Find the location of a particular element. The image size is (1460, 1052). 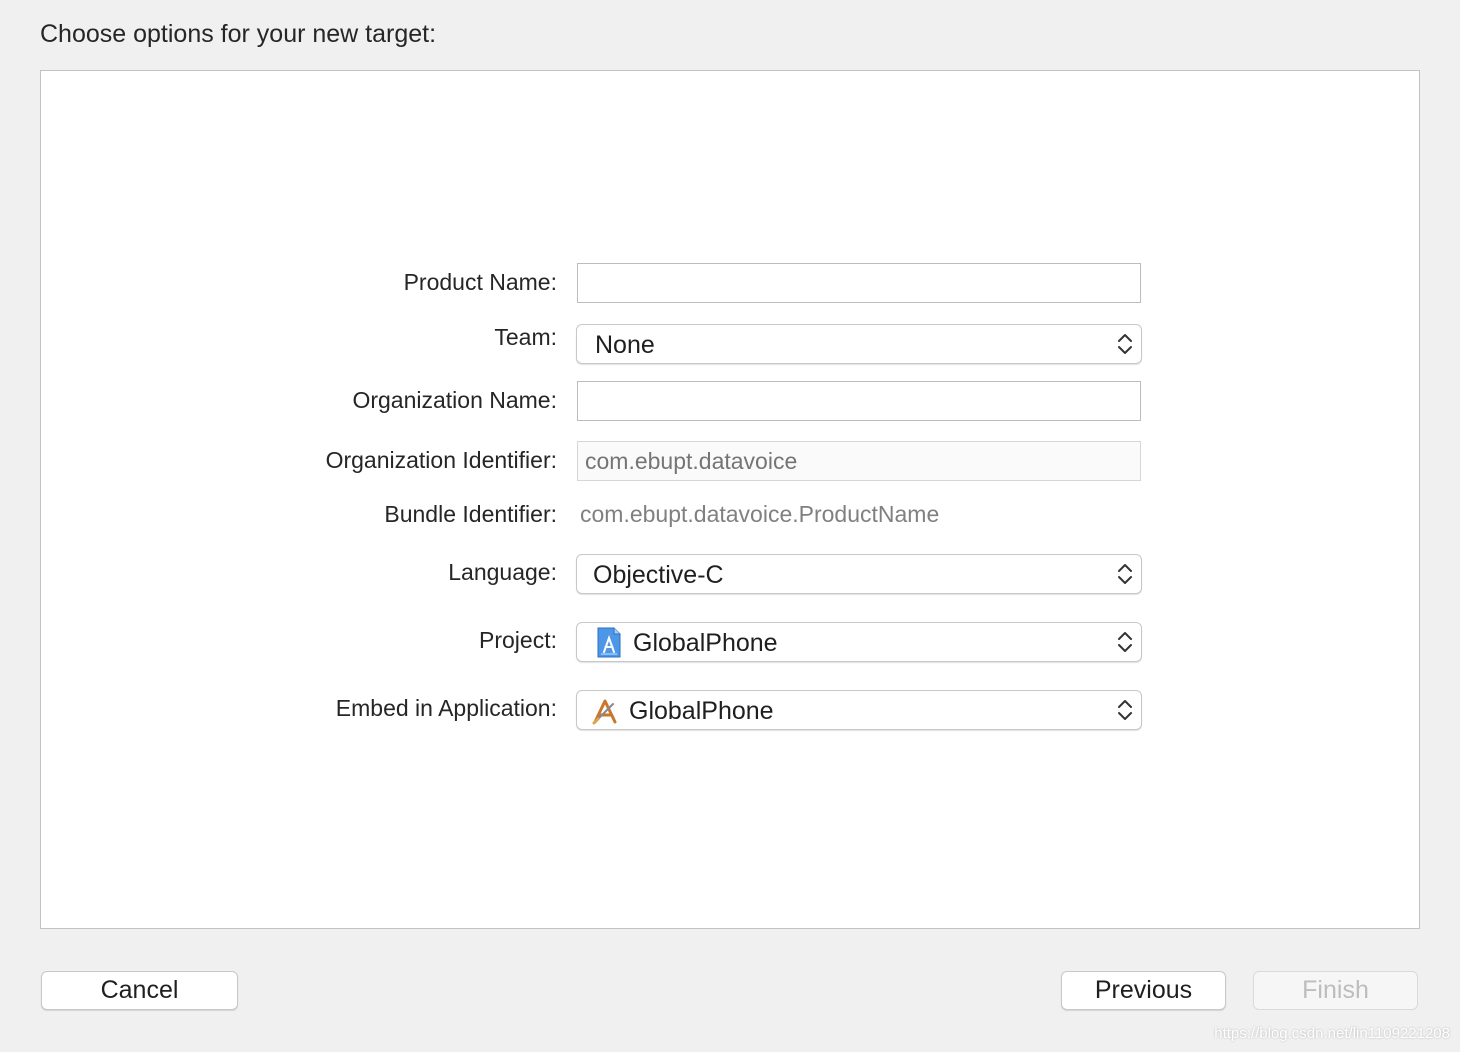

watermark-text: https://blog.csdn.net/lin1109221208 is located at coordinates (1332, 1033).